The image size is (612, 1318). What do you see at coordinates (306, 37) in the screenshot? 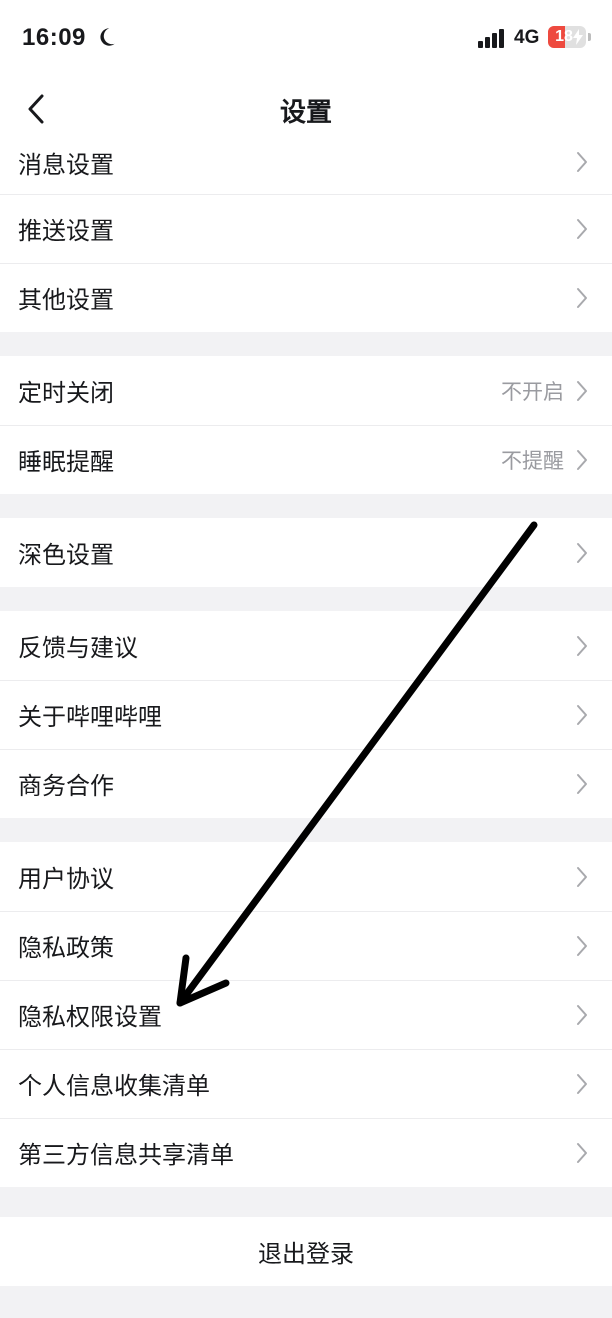
I see `status-bar: 16:09 4G 18` at bounding box center [306, 37].